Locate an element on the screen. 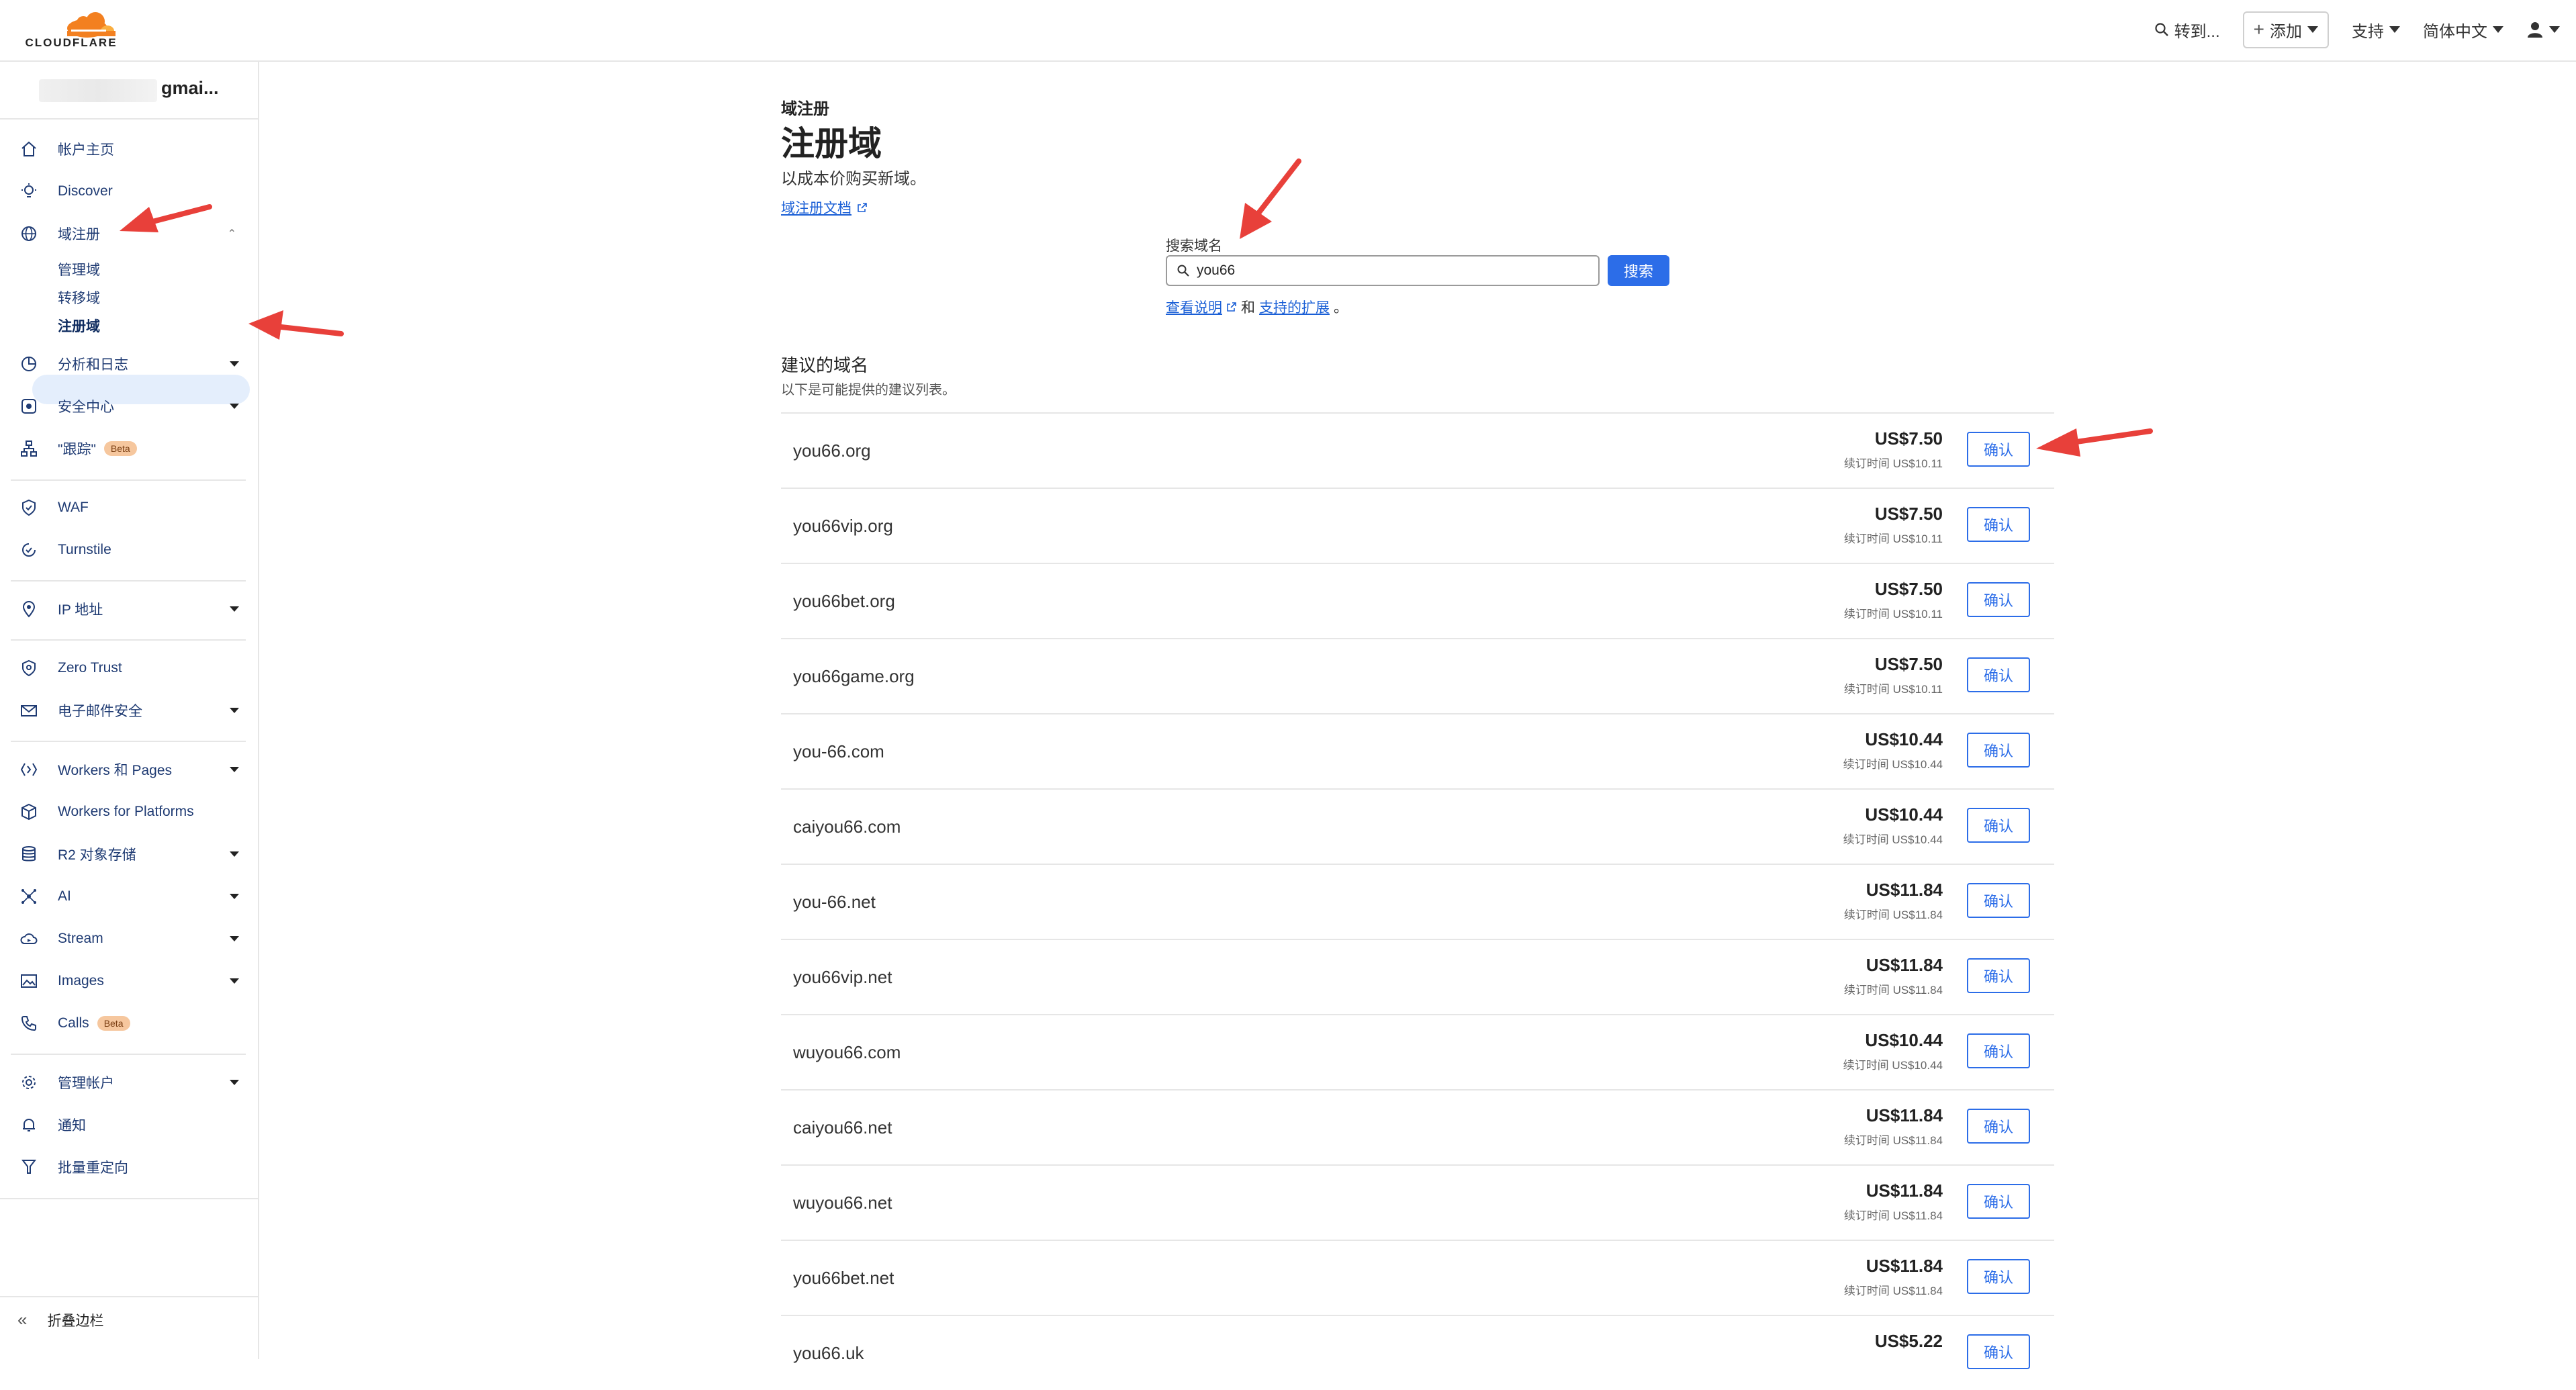 The width and height of the screenshot is (2576, 1390). help-suffix-text: 。 is located at coordinates (1341, 308).